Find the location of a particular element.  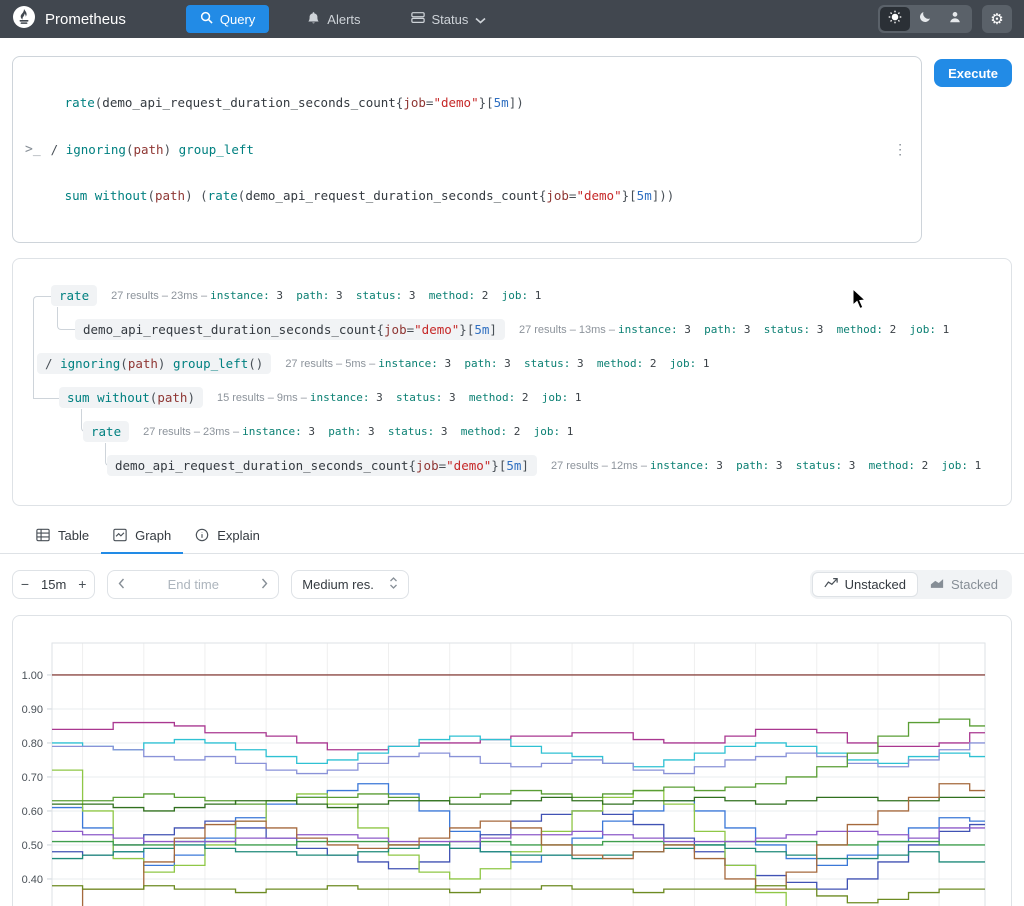

nav-item-query: Query is located at coordinates (227, 19).